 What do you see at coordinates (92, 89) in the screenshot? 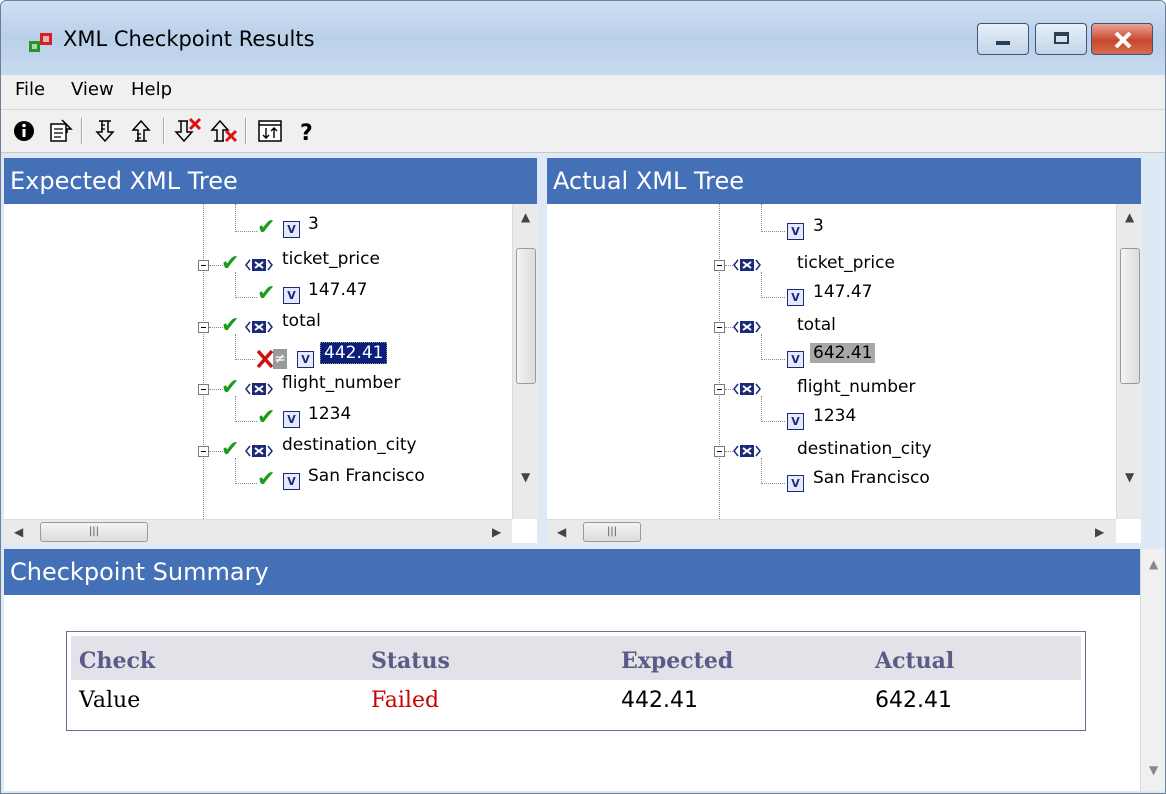
I see `menu-view: View` at bounding box center [92, 89].